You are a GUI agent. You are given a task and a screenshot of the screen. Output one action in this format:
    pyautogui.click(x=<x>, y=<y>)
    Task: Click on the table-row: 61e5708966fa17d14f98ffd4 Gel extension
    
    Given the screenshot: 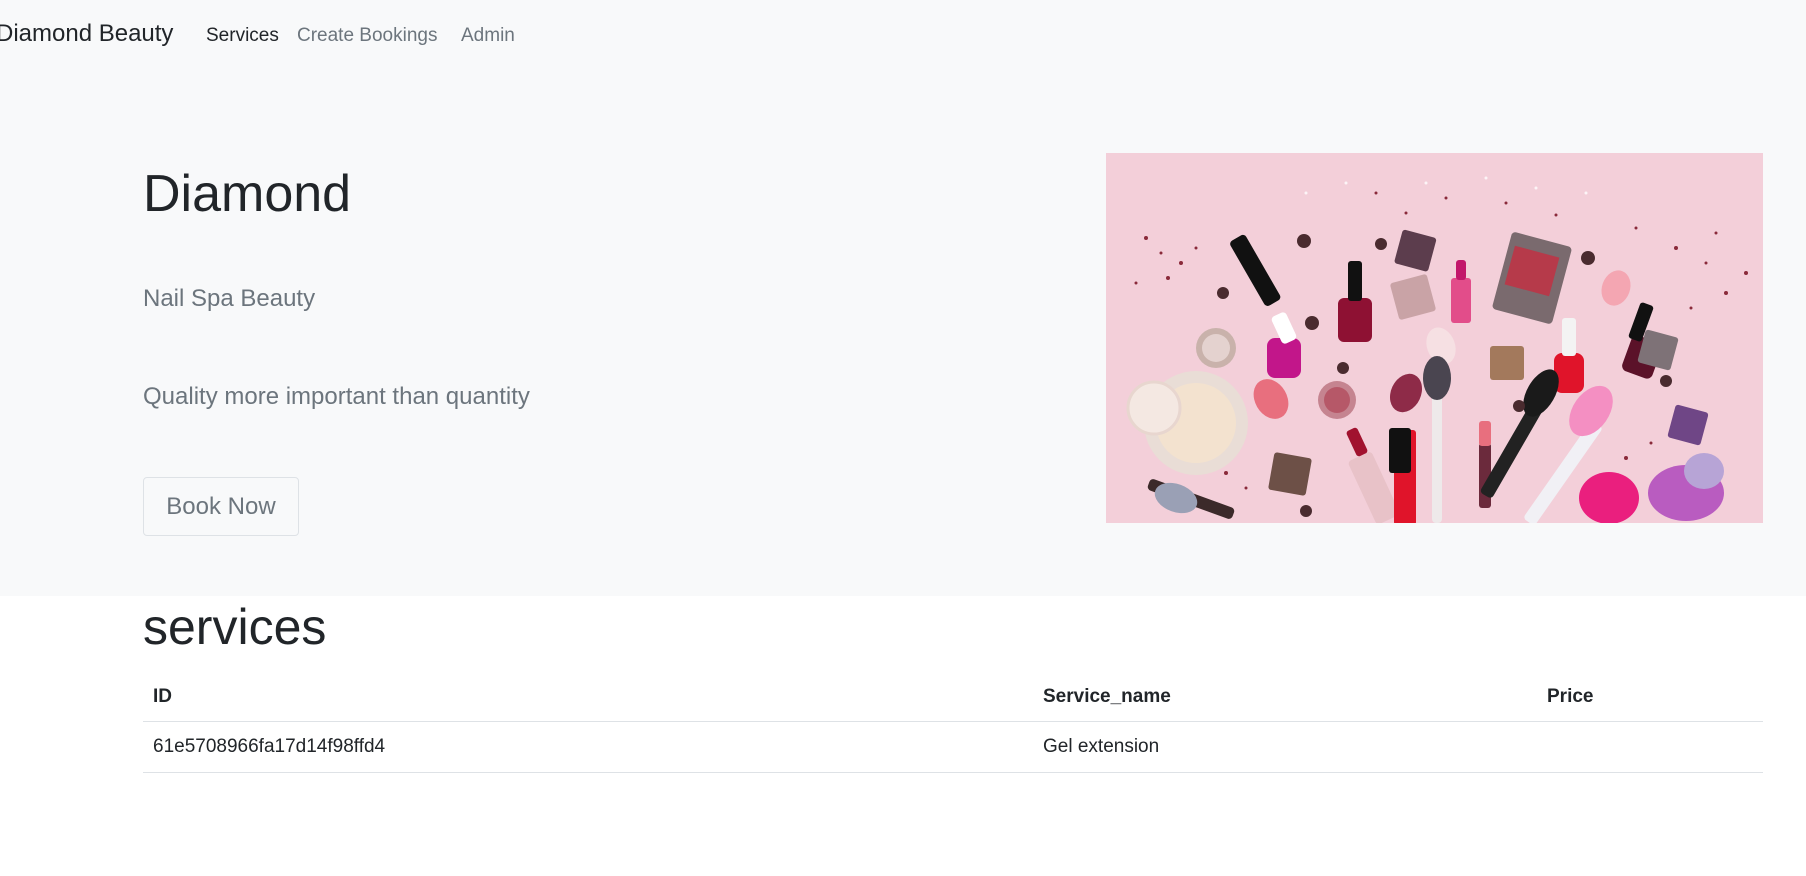 What is the action you would take?
    pyautogui.click(x=953, y=747)
    